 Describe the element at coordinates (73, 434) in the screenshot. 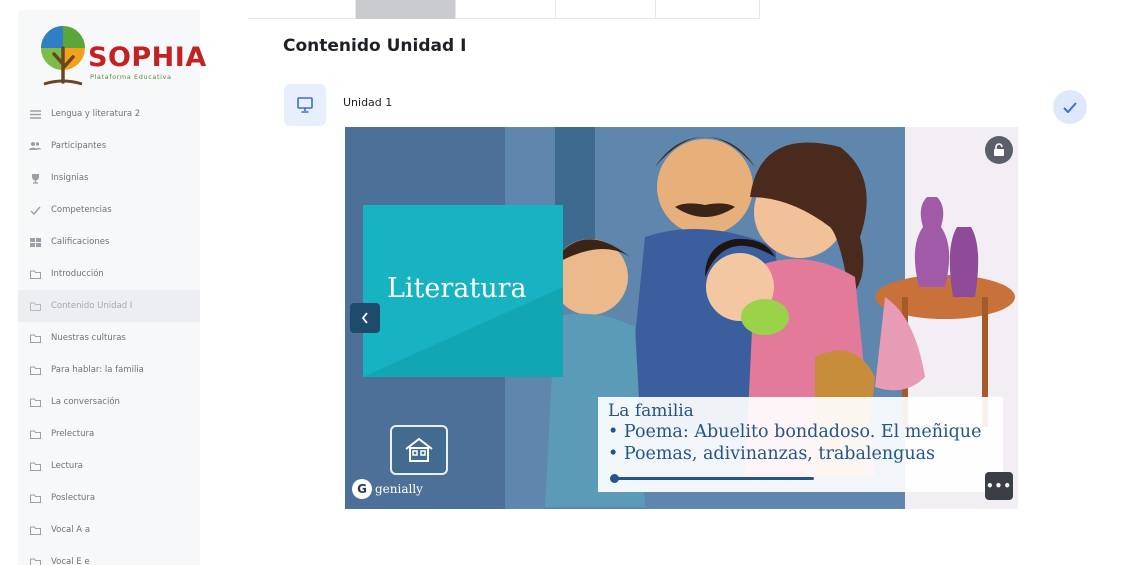

I see `sidebar-item-label: Prelectura` at that location.